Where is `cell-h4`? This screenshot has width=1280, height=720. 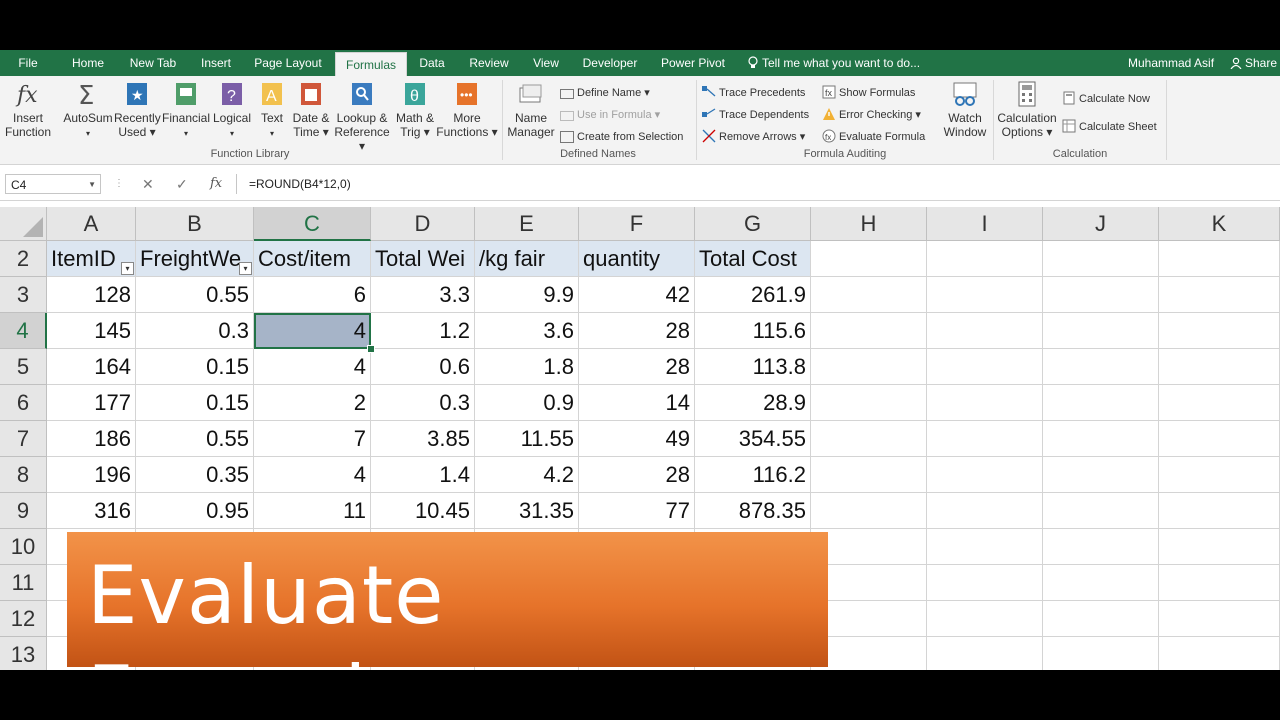 cell-h4 is located at coordinates (869, 331).